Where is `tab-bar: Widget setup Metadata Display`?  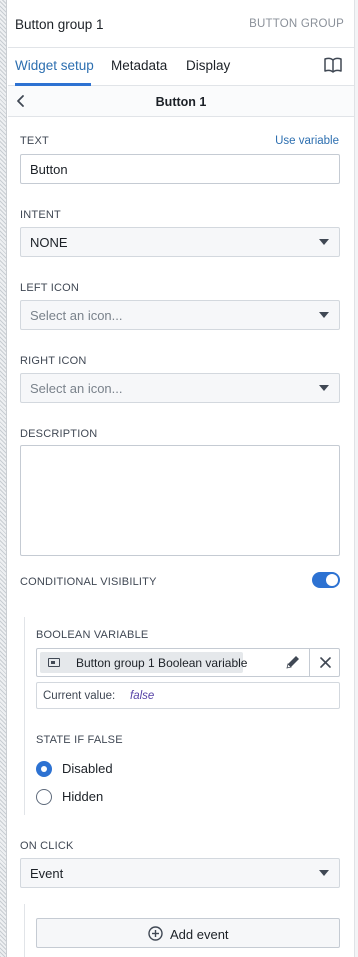 tab-bar: Widget setup Metadata Display is located at coordinates (181, 67).